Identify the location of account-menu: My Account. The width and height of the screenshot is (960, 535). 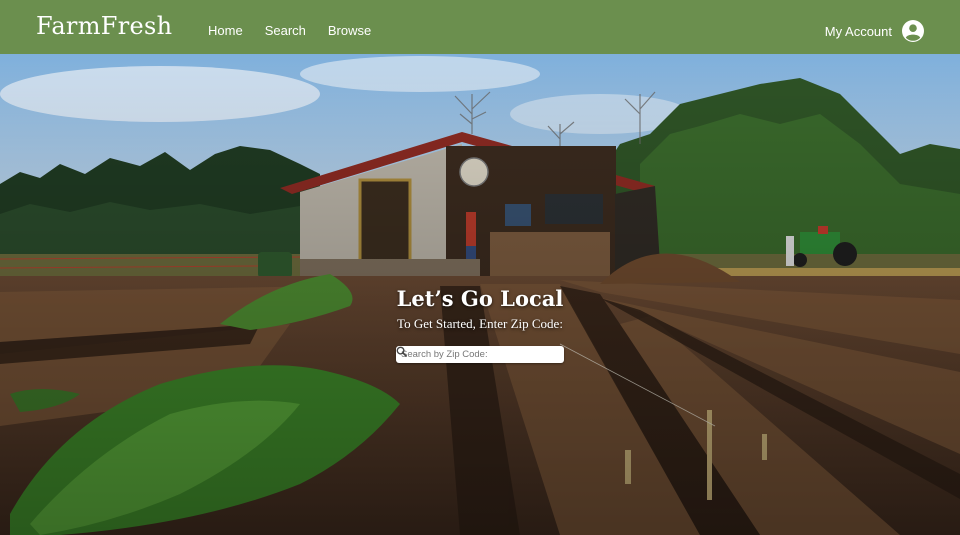
(874, 31).